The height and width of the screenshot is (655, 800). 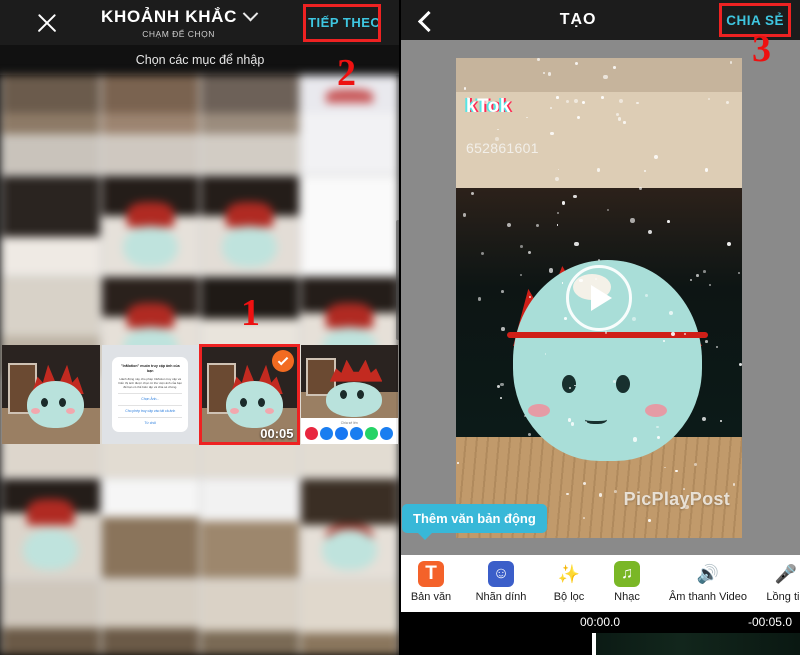 What do you see at coordinates (578, 19) in the screenshot?
I see `editor-title: TẠO` at bounding box center [578, 19].